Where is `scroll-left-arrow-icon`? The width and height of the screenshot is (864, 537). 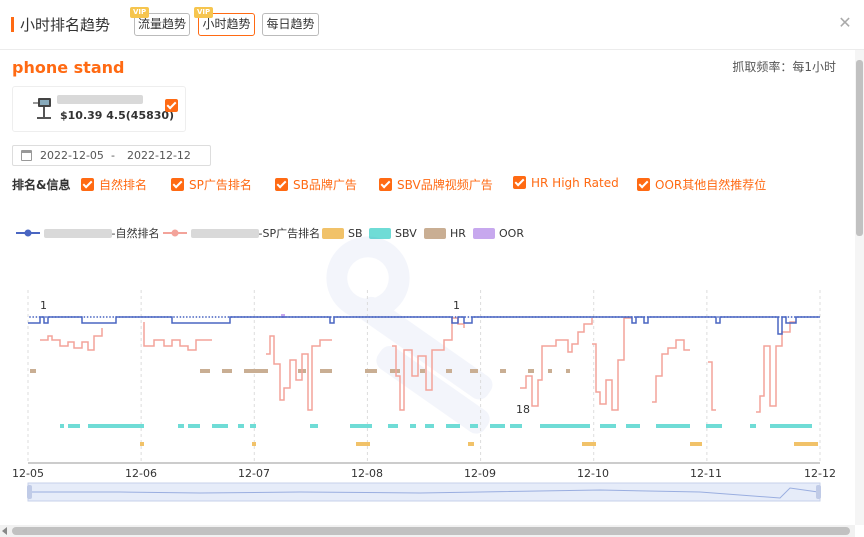
scroll-left-arrow-icon is located at coordinates (4, 531).